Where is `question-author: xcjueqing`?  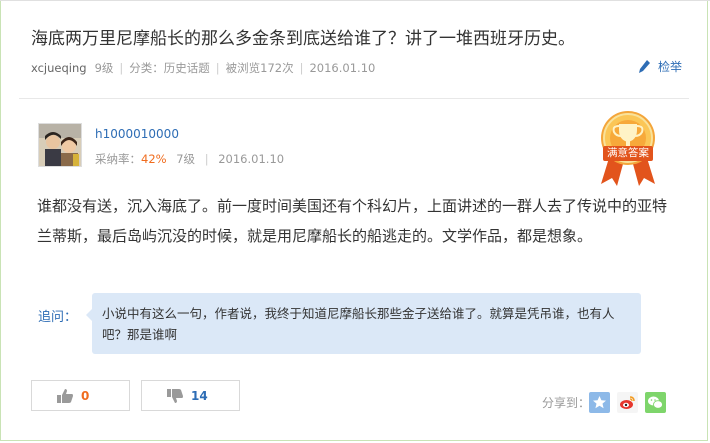 question-author: xcjueqing is located at coordinates (59, 68).